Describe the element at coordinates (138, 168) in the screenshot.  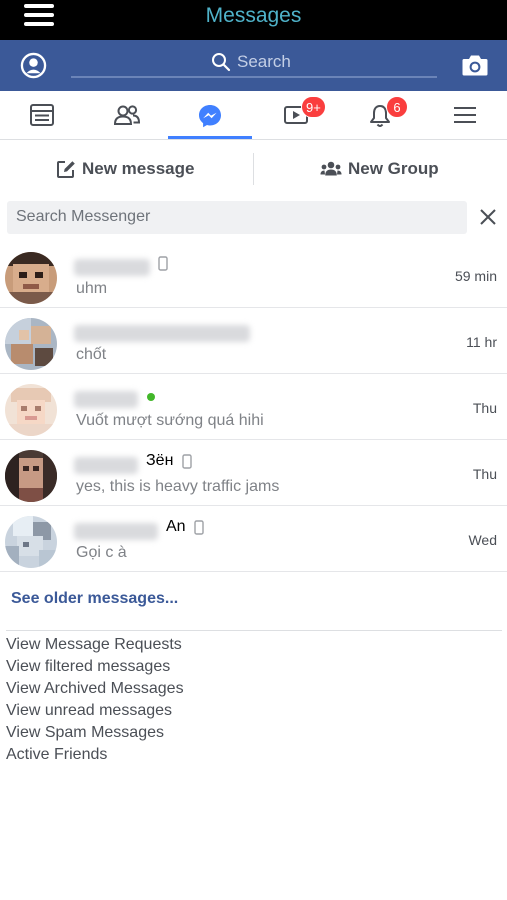
I see `new-message-label: New message` at that location.